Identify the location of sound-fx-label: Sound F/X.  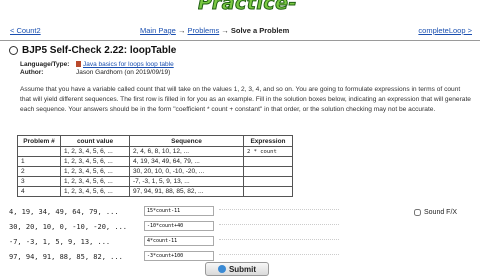
(441, 212).